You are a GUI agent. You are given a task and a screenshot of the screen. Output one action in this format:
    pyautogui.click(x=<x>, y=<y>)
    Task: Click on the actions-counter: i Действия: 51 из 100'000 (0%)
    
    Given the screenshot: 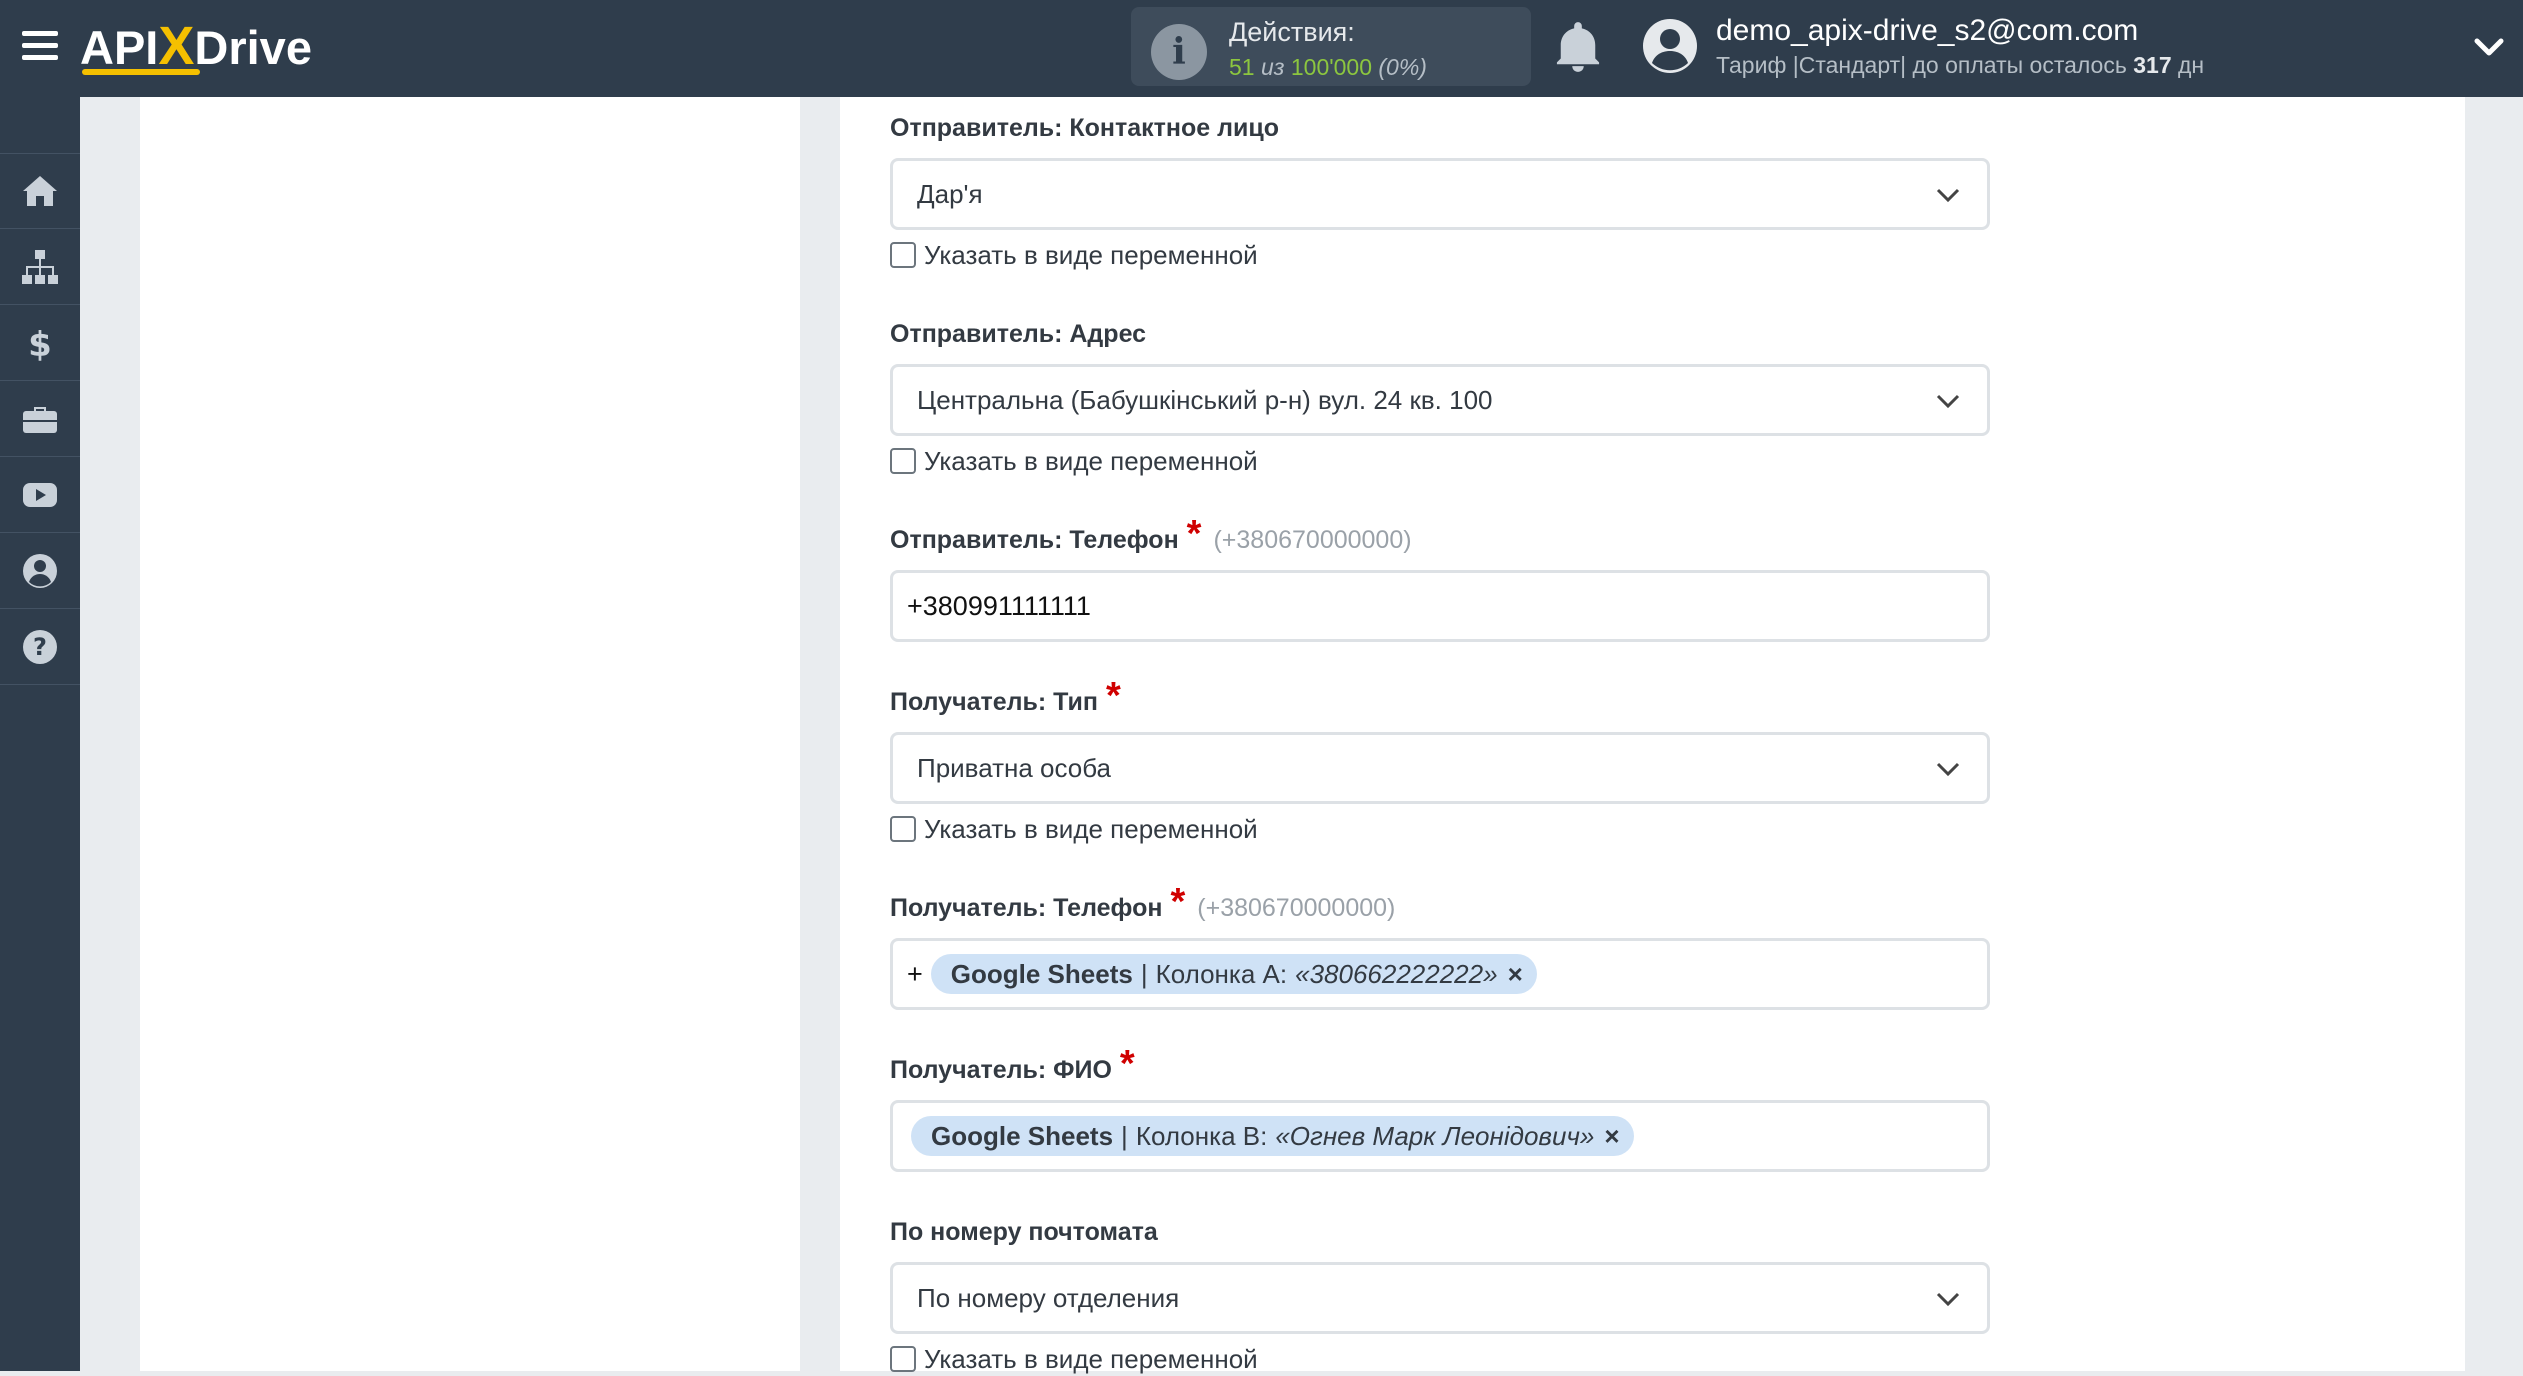 What is the action you would take?
    pyautogui.click(x=1331, y=46)
    